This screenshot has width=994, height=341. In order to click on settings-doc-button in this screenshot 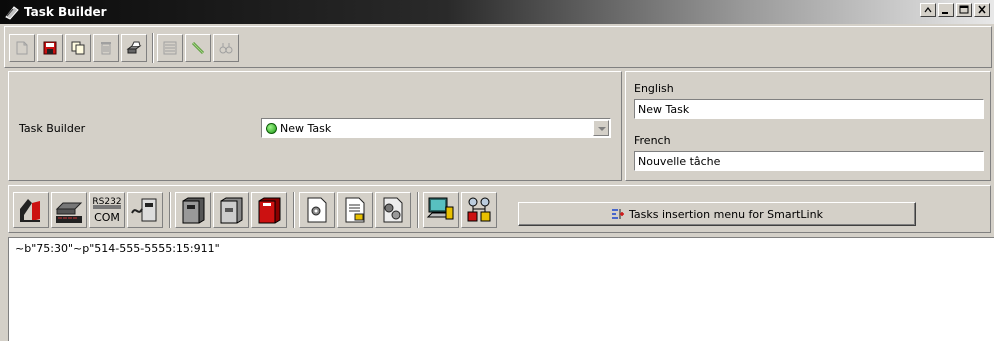, I will do `click(317, 210)`.